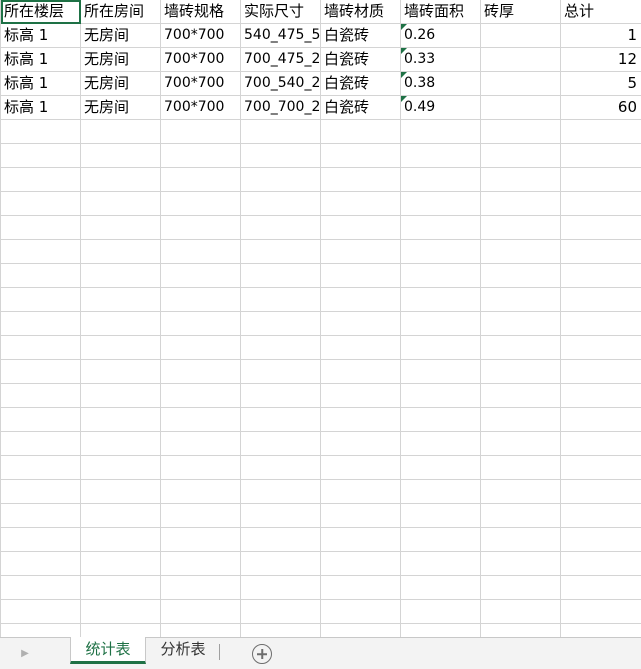  I want to click on table-cell: 白瓷砖, so click(361, 60).